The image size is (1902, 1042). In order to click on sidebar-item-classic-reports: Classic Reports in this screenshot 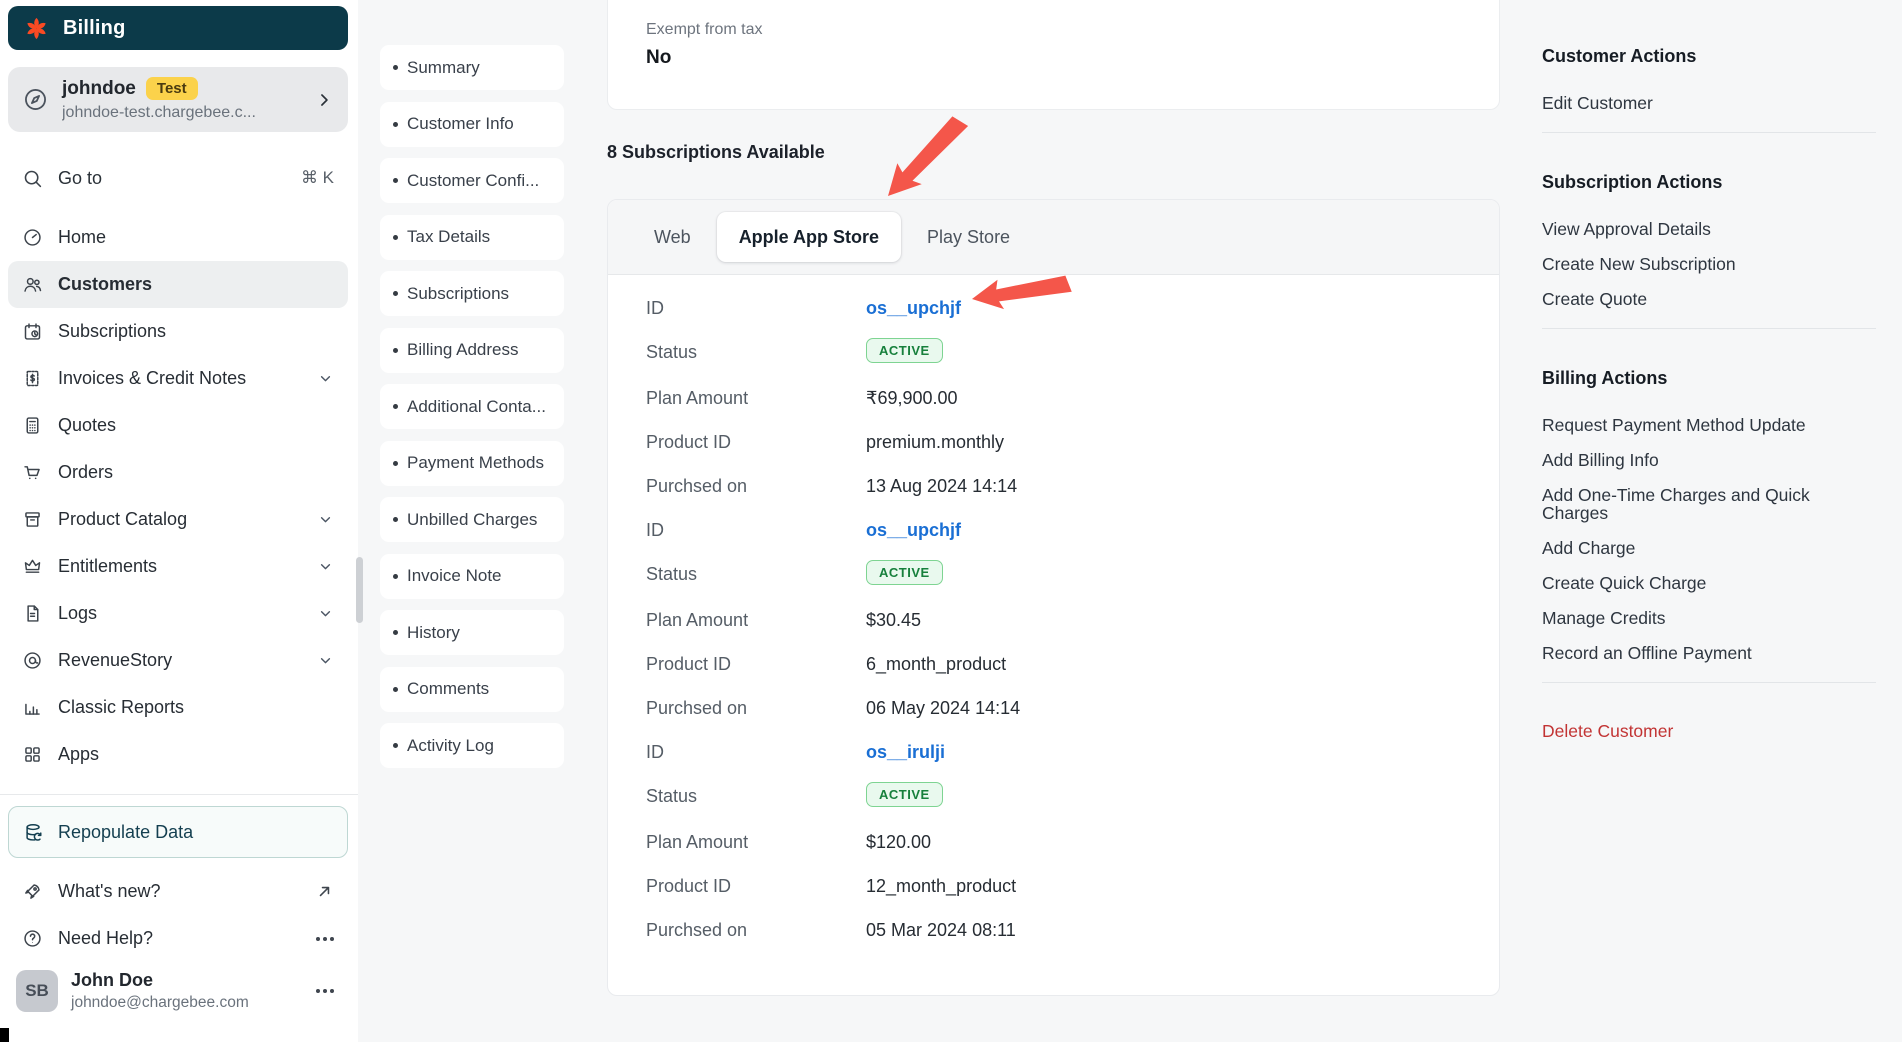, I will do `click(178, 707)`.